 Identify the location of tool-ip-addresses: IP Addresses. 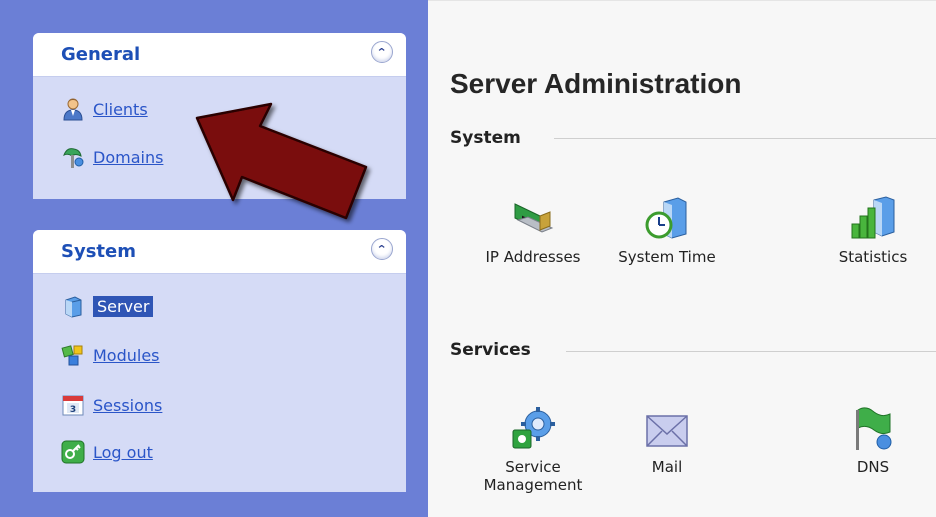
(533, 231).